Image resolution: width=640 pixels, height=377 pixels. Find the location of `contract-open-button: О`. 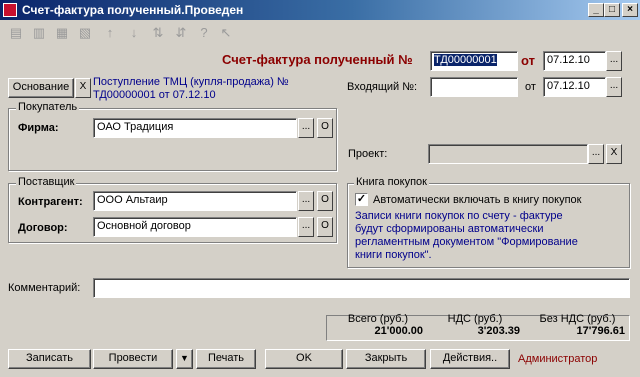

contract-open-button: О is located at coordinates (325, 227).